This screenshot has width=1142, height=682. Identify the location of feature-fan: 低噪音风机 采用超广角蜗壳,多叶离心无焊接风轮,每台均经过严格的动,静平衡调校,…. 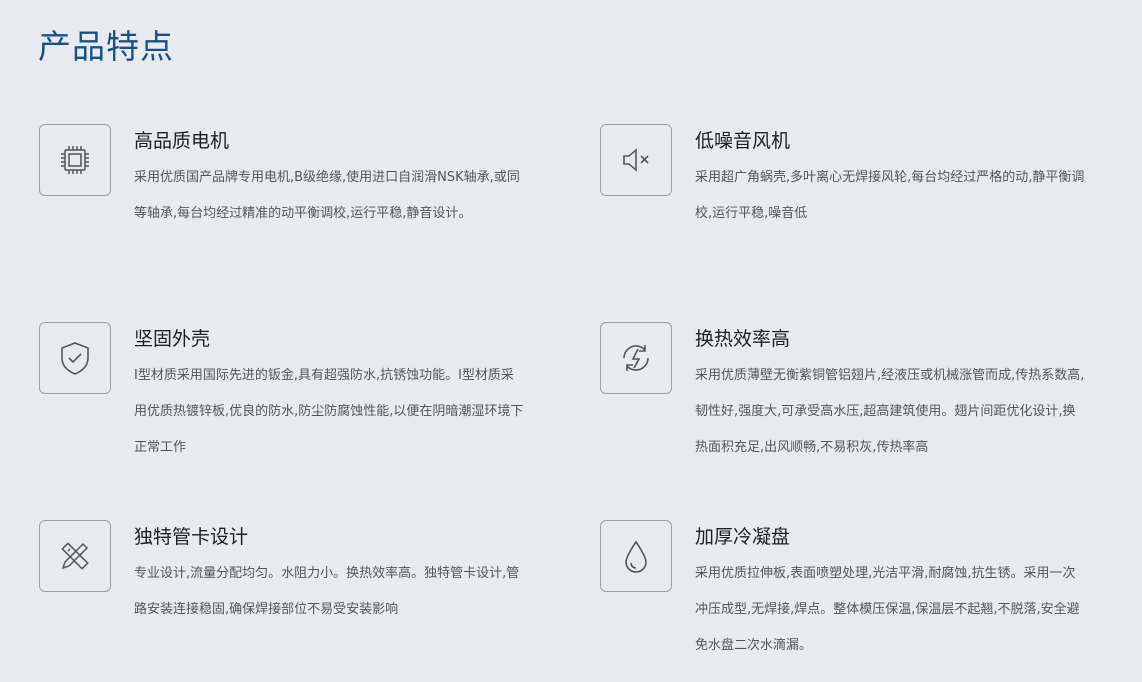
(842, 194).